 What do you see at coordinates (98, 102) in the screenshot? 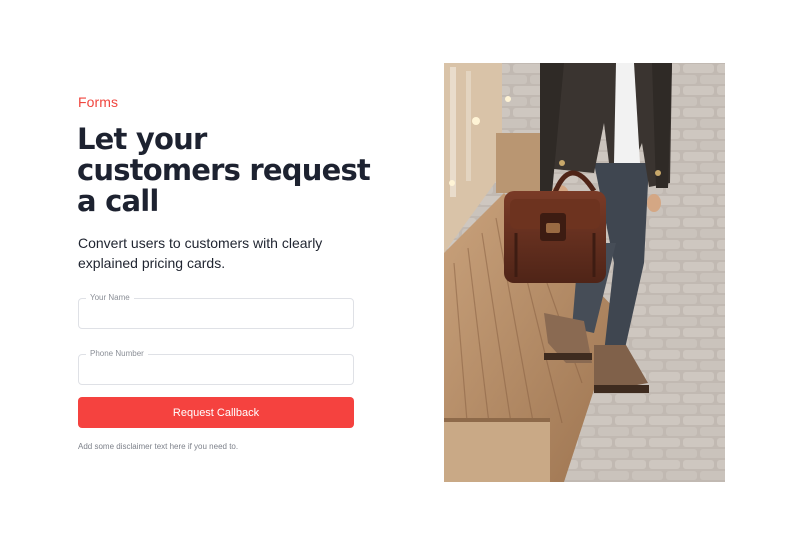
I see `eyebrow-label: Forms` at bounding box center [98, 102].